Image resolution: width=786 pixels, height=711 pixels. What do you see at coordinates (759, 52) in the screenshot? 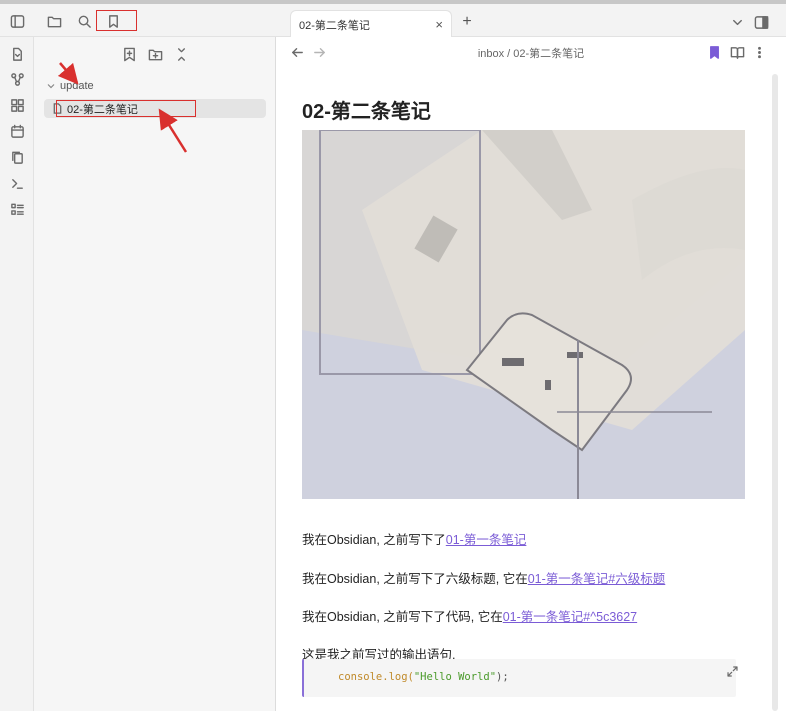
I see `more-options-icon` at bounding box center [759, 52].